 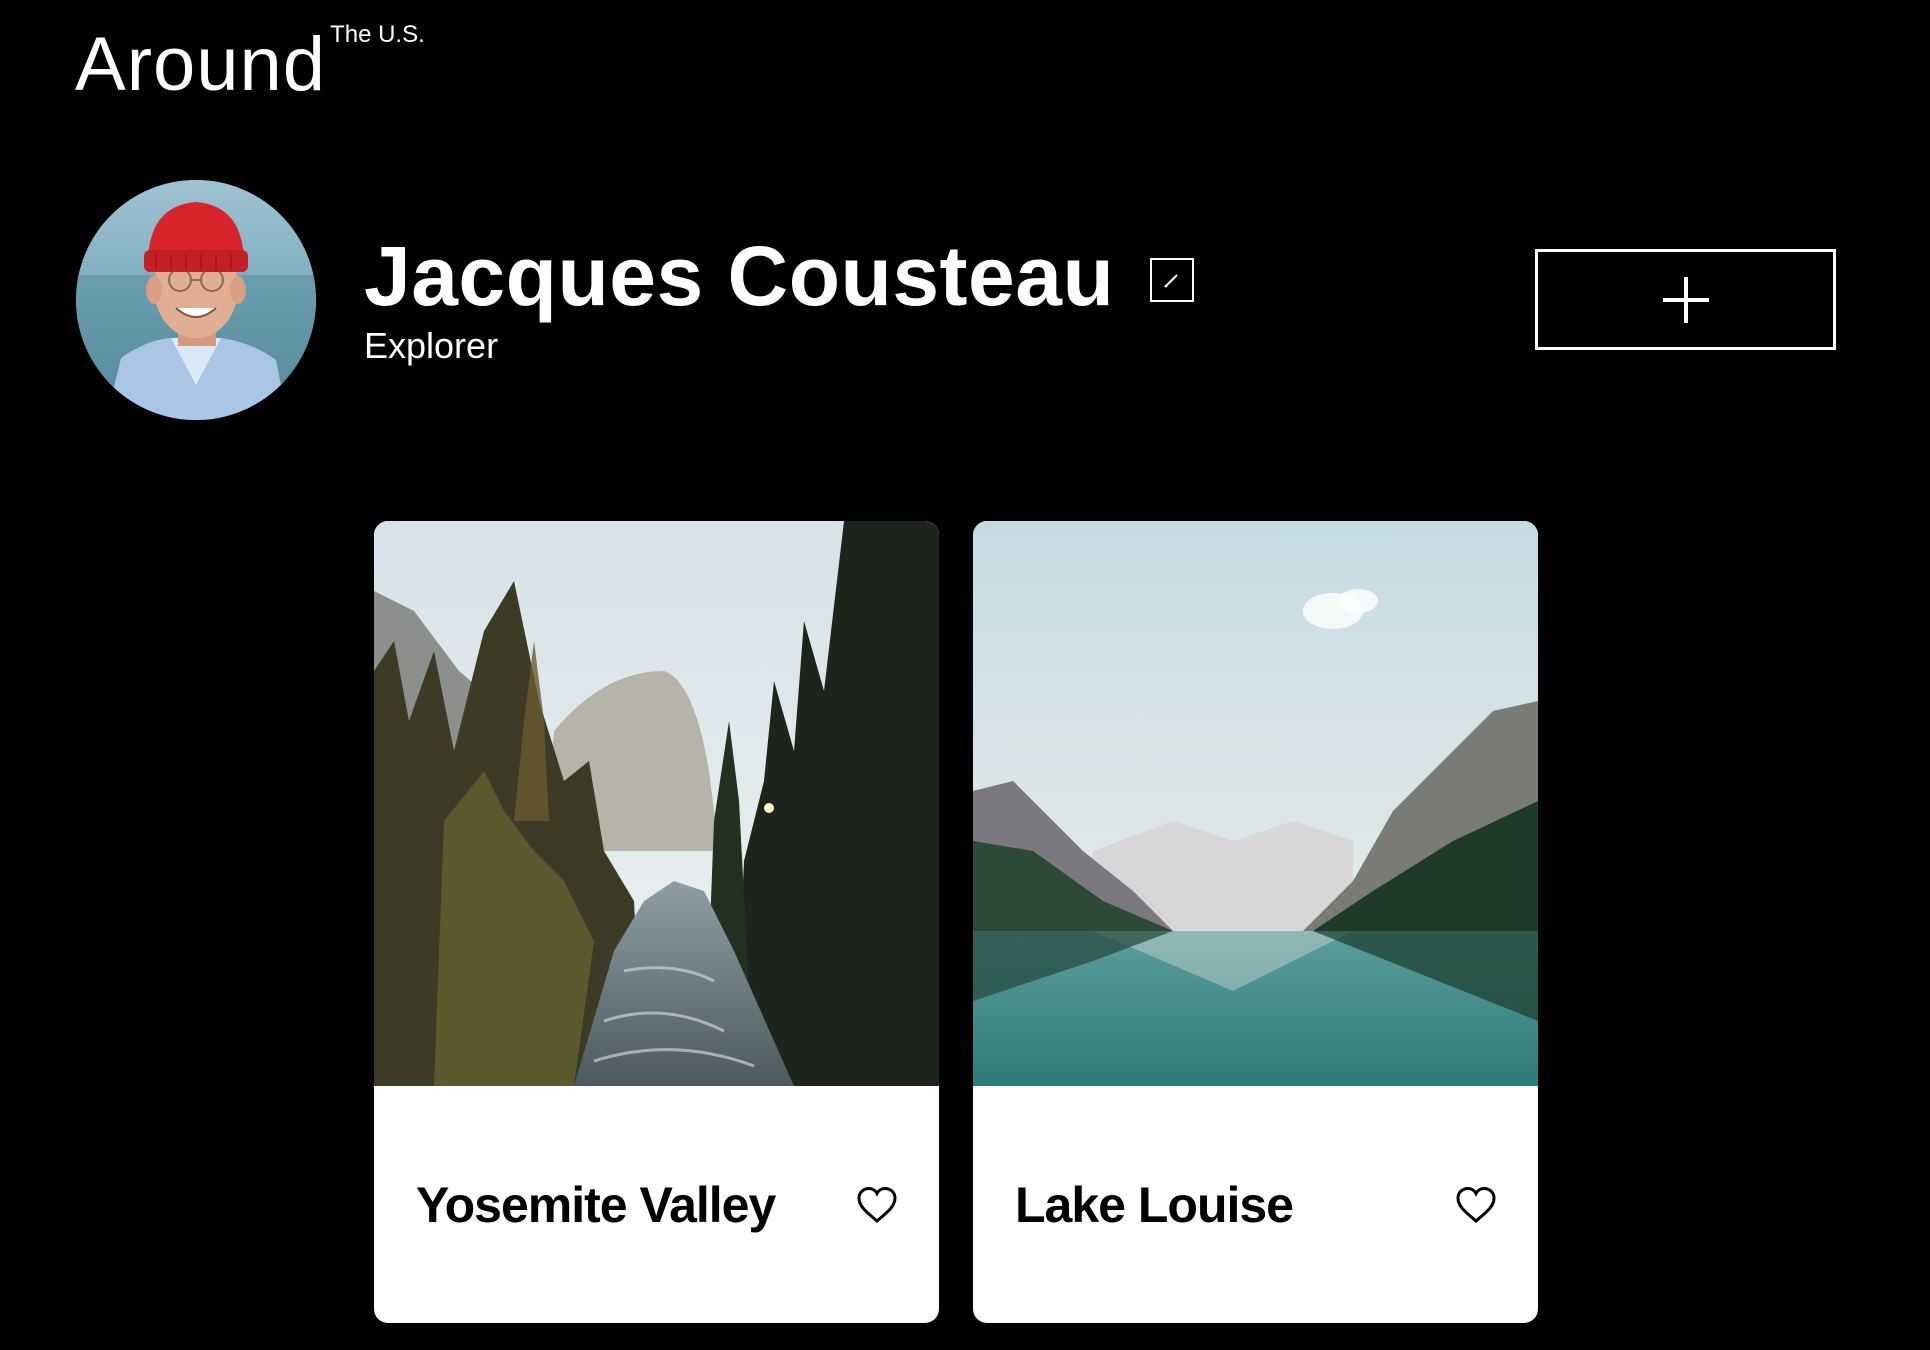 I want to click on profile-name-row: Jacques Cousteau, so click(x=779, y=276).